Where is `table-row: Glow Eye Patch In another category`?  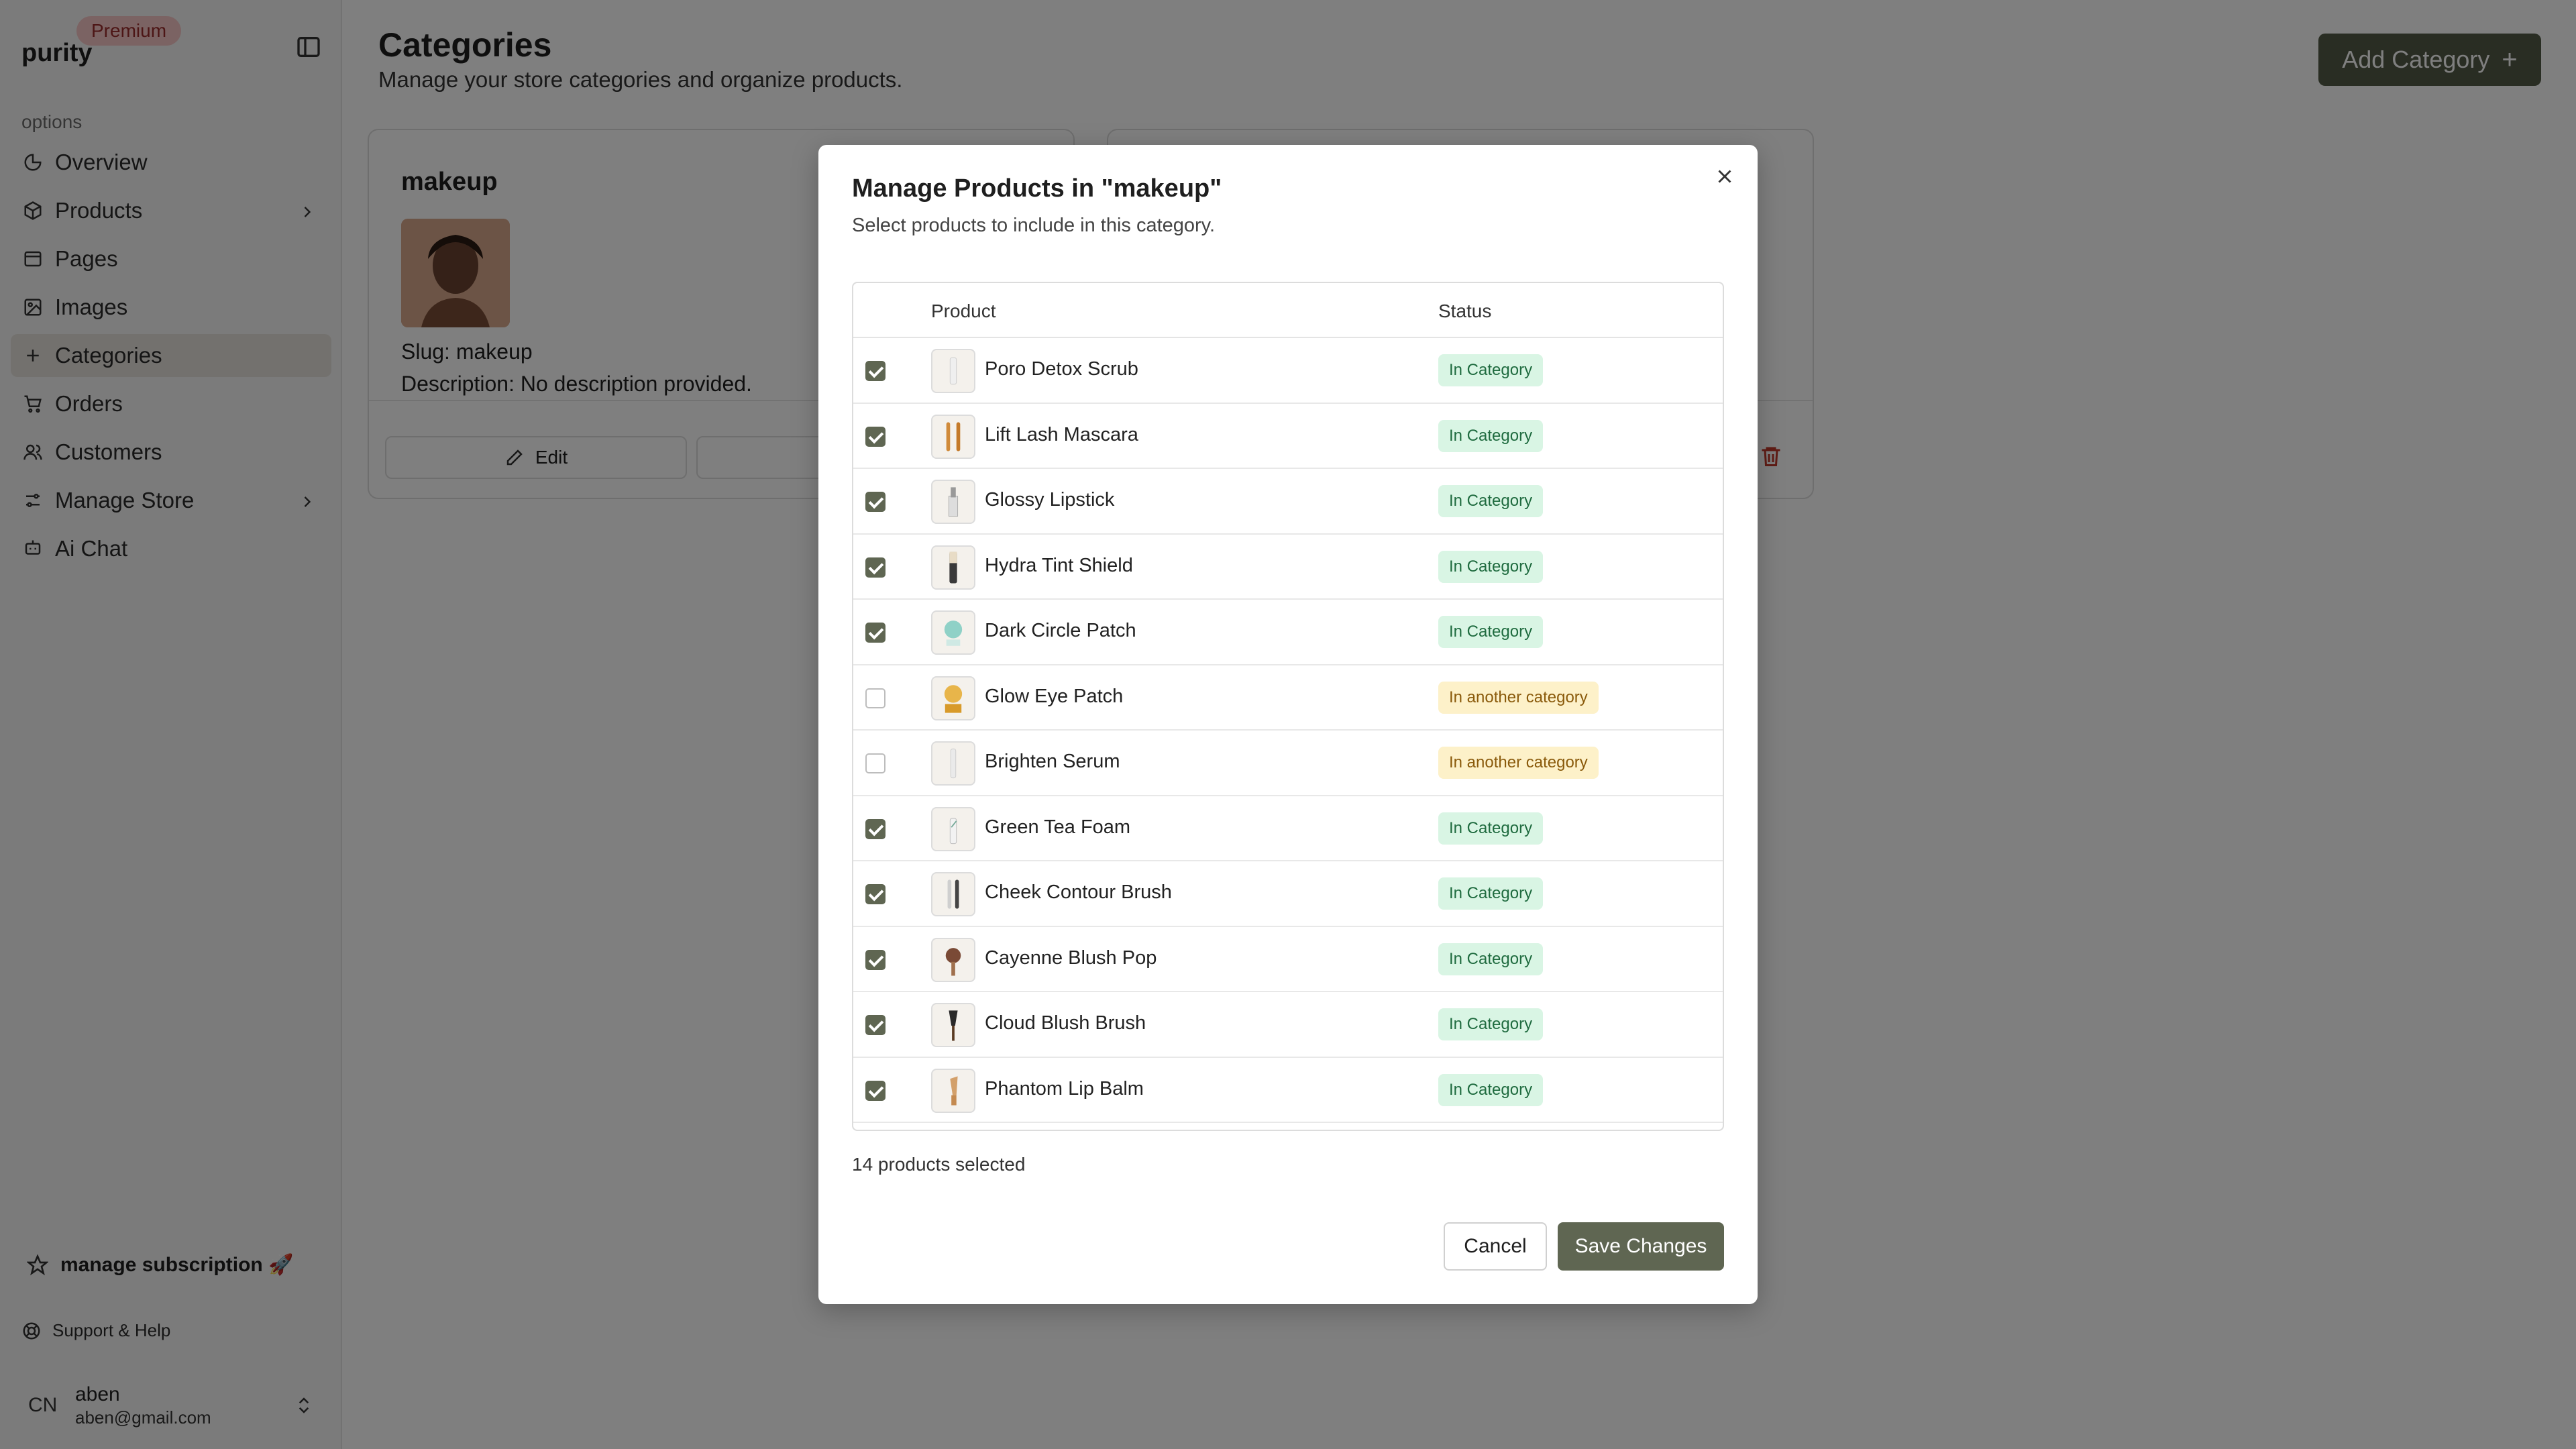 table-row: Glow Eye Patch In another category is located at coordinates (1288, 698).